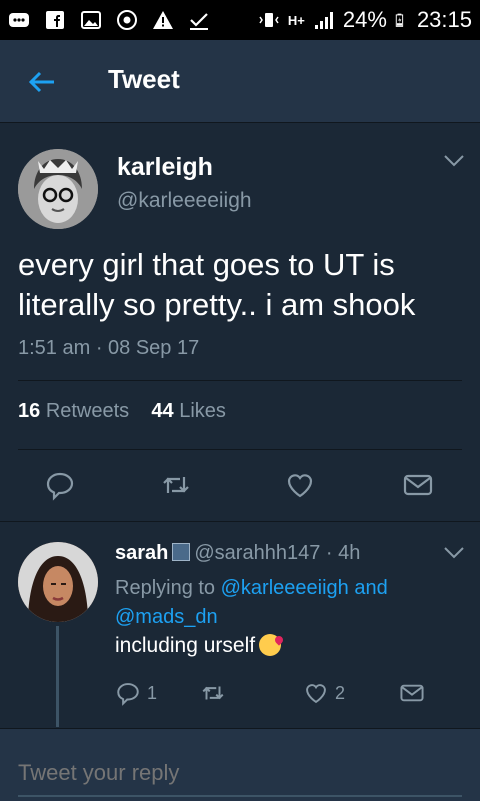 The height and width of the screenshot is (801, 480). I want to click on reply-header: sarah @sarahhh147 · 4h, so click(237, 553).